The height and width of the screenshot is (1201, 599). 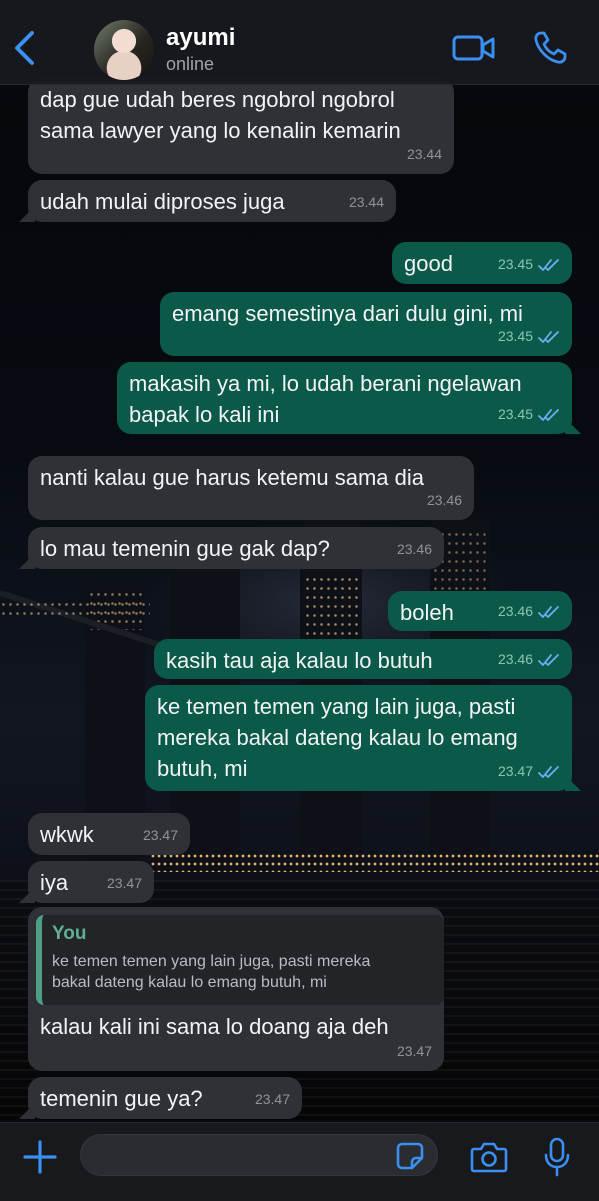 What do you see at coordinates (25, 48) in the screenshot?
I see `chevron-left-icon` at bounding box center [25, 48].